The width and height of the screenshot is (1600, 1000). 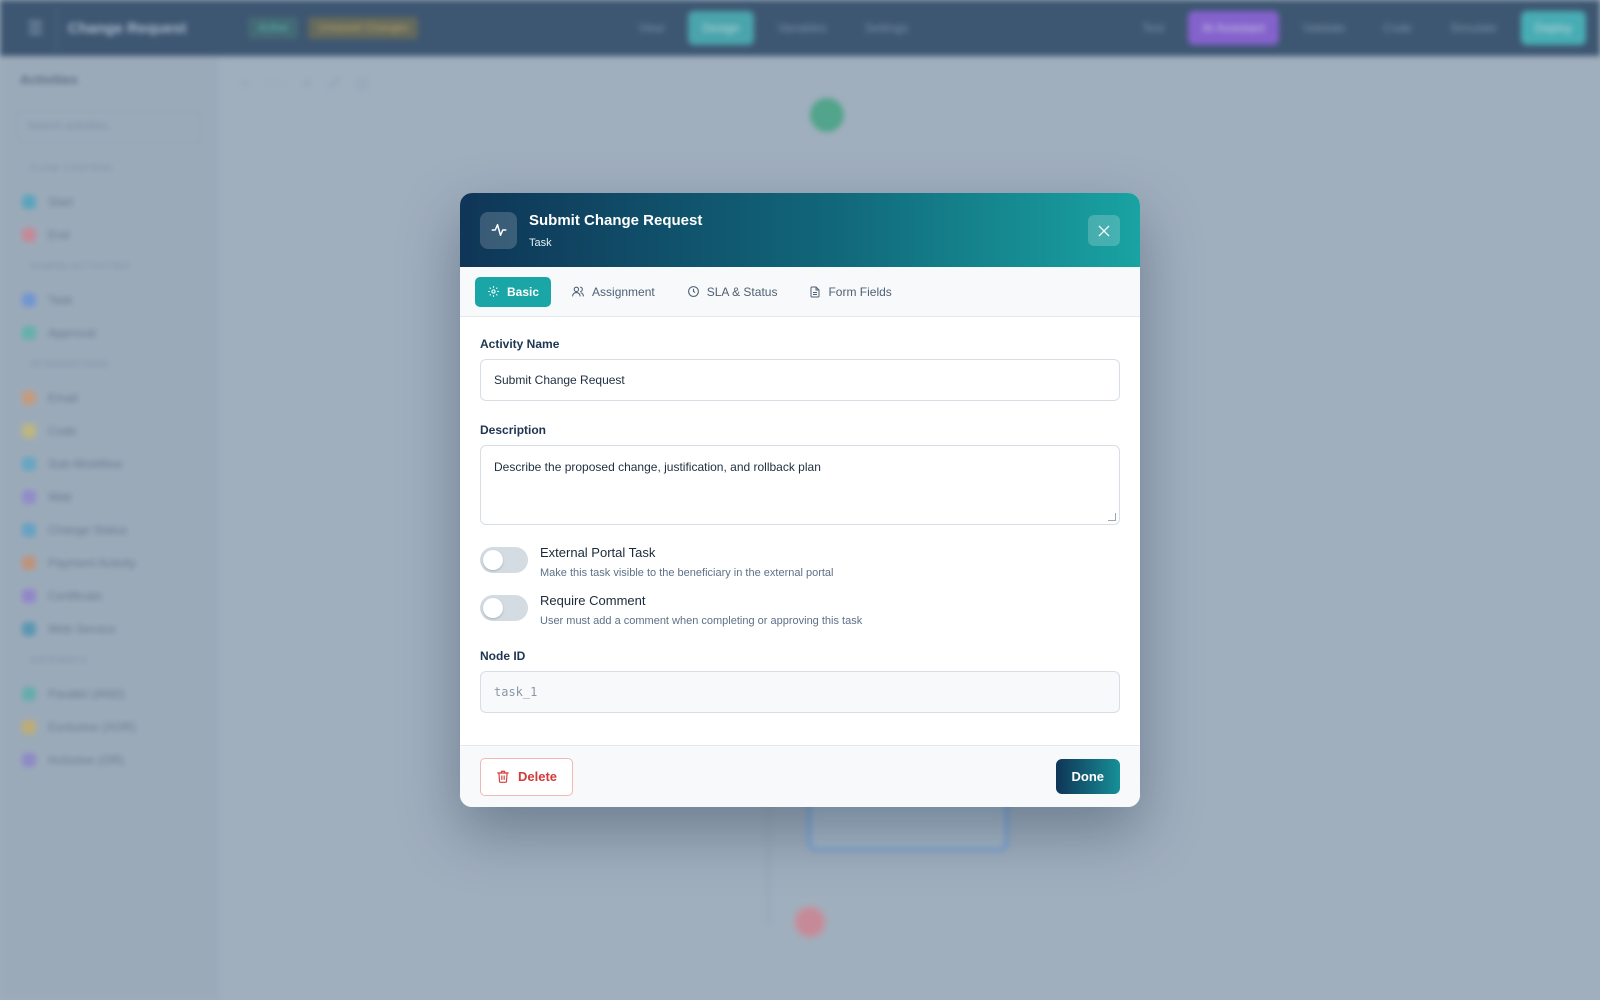 I want to click on tab-basic-label: Basic, so click(x=523, y=291).